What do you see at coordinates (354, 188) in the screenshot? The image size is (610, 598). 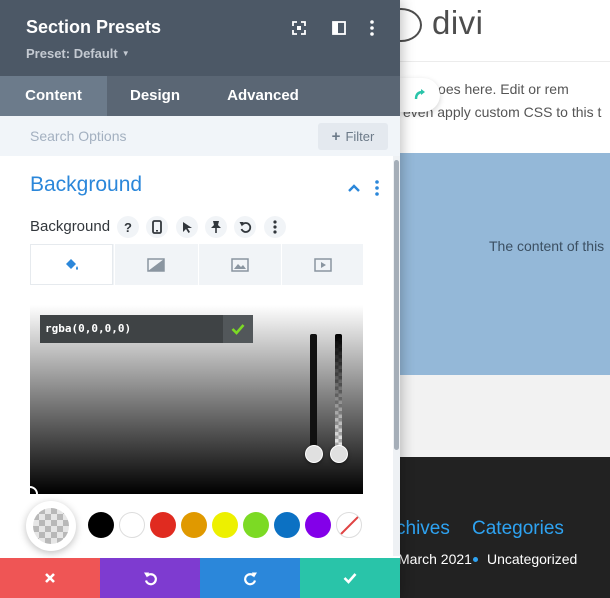 I see `chevron-up-icon` at bounding box center [354, 188].